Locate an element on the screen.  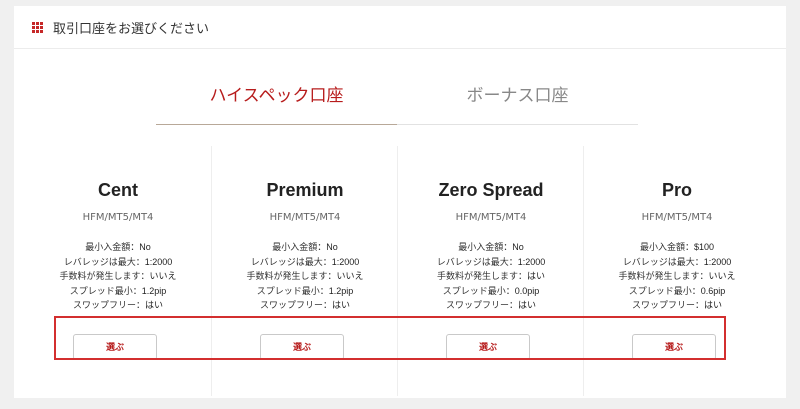
spec-min-spread: スプレッド最小：0.0pip is located at coordinates (491, 292).